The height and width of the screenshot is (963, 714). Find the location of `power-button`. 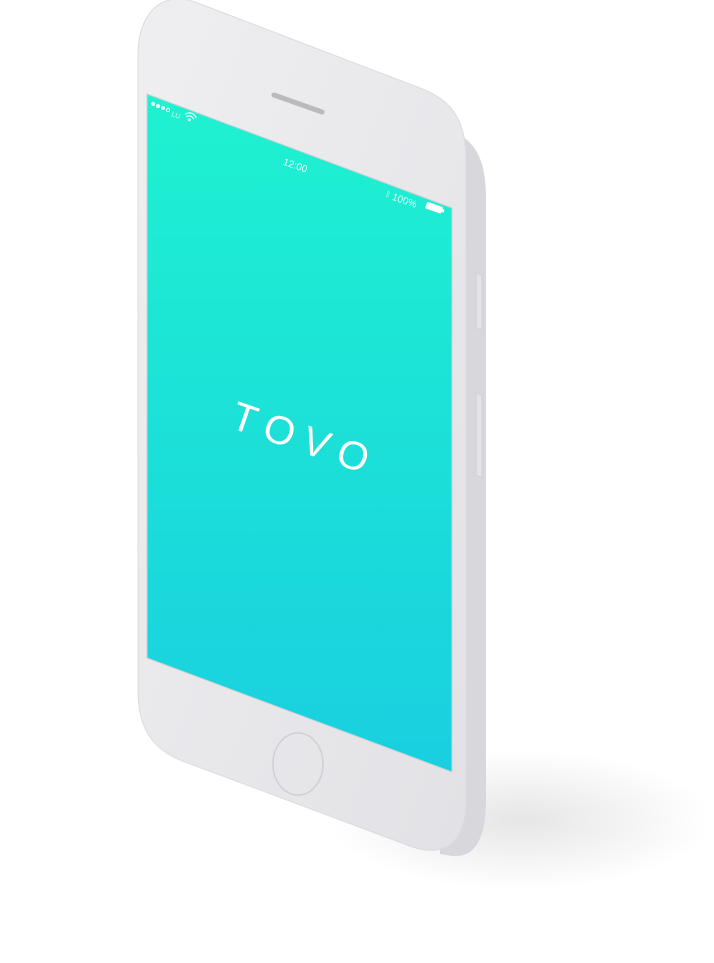

power-button is located at coordinates (479, 435).